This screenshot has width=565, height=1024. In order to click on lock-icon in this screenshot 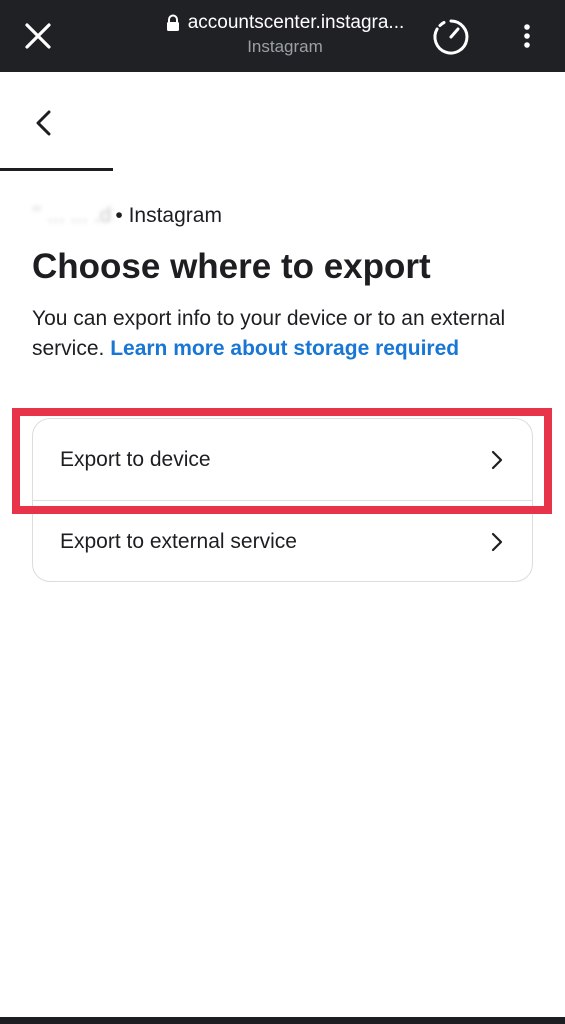, I will do `click(173, 23)`.